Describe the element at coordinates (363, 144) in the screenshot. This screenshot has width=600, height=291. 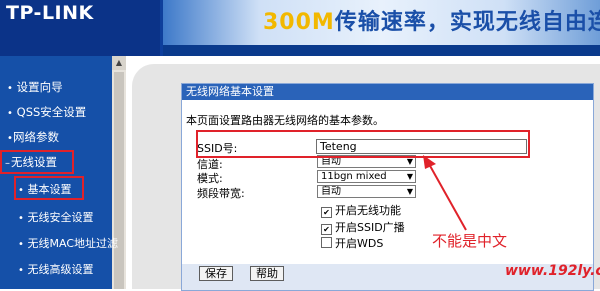
I see `highlight-ssid` at that location.